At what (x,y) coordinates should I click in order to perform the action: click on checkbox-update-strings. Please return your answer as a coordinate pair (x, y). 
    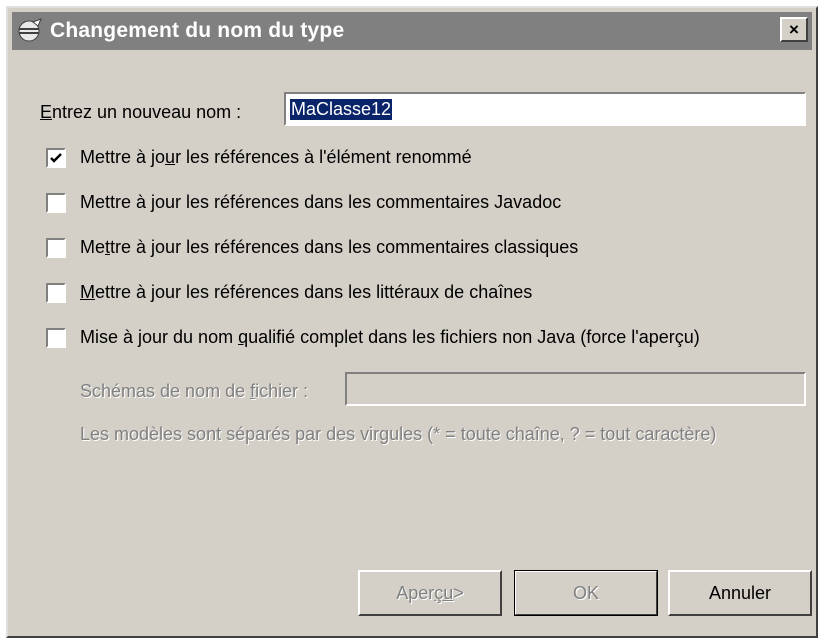
    Looking at the image, I should click on (56, 292).